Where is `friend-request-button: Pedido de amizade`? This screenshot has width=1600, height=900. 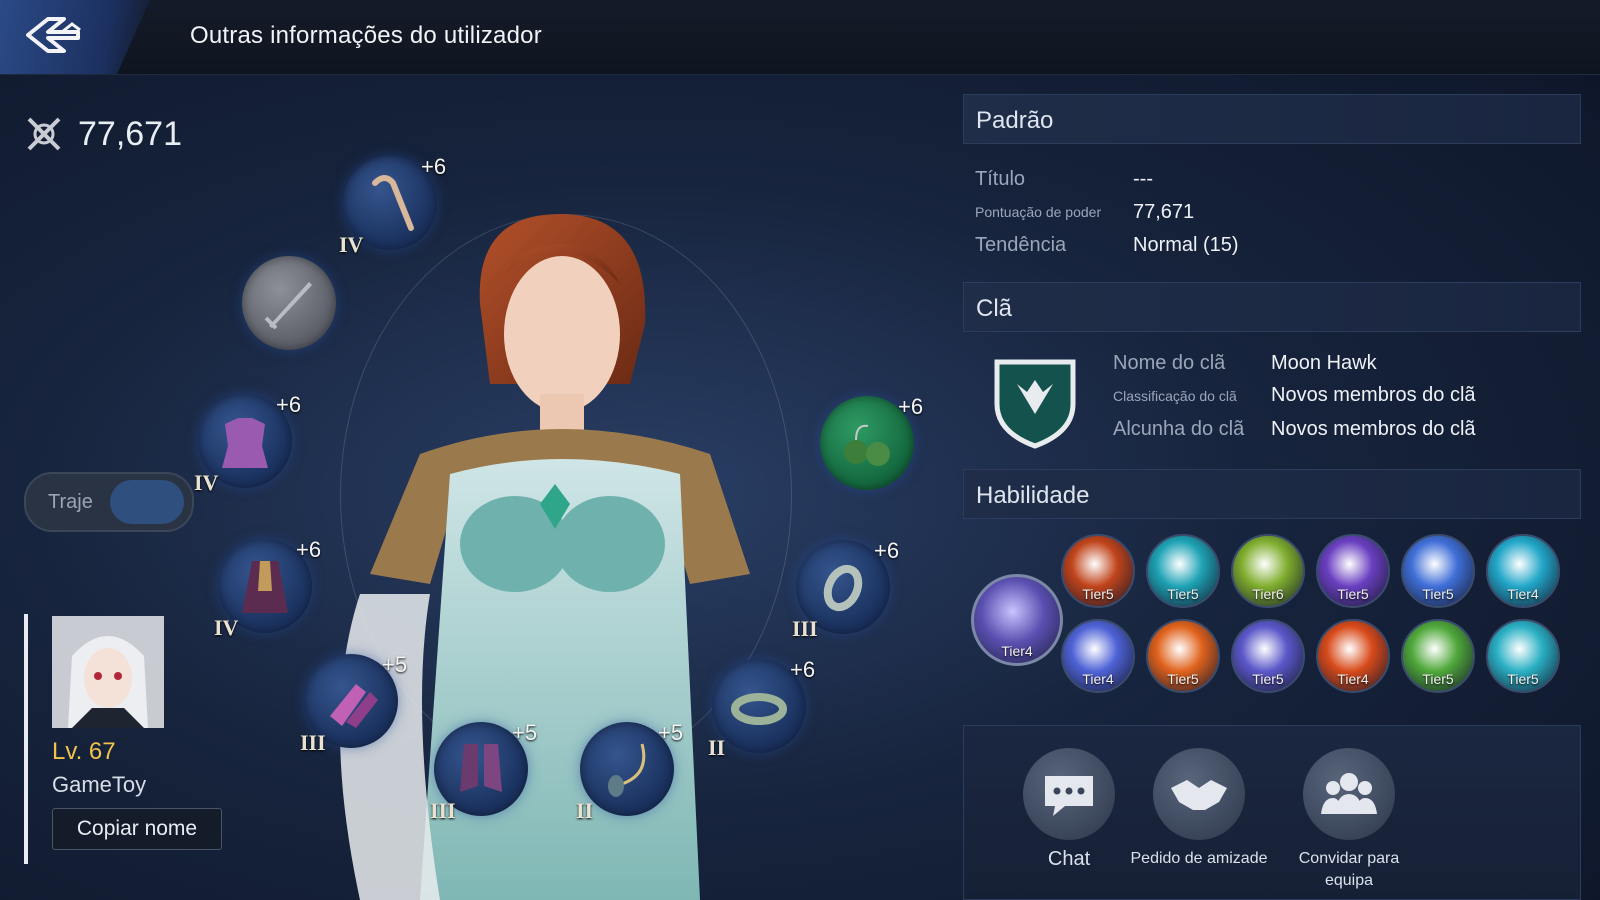 friend-request-button: Pedido de amizade is located at coordinates (1199, 809).